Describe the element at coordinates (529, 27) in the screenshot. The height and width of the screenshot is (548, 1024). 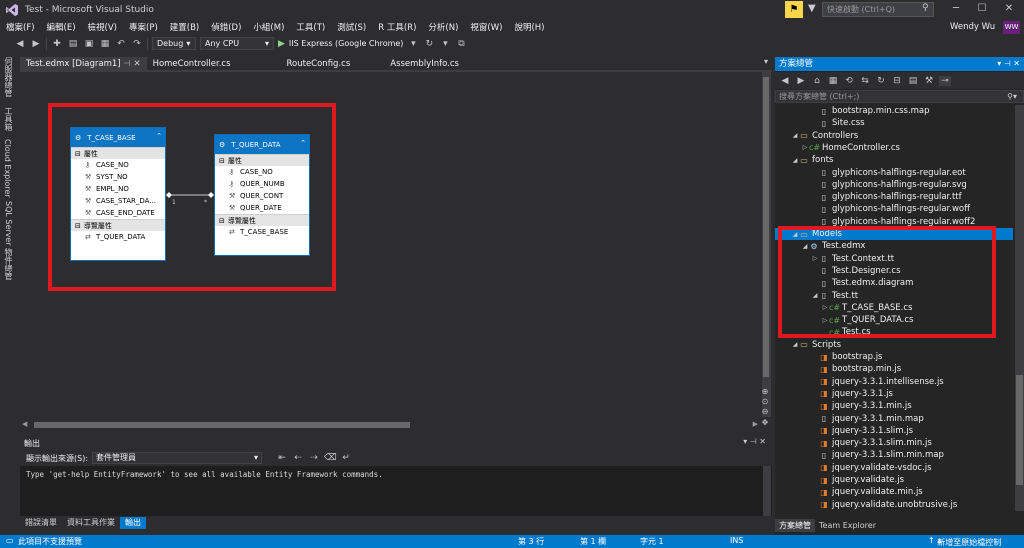
I see `menu-help: 說明(H)` at that location.